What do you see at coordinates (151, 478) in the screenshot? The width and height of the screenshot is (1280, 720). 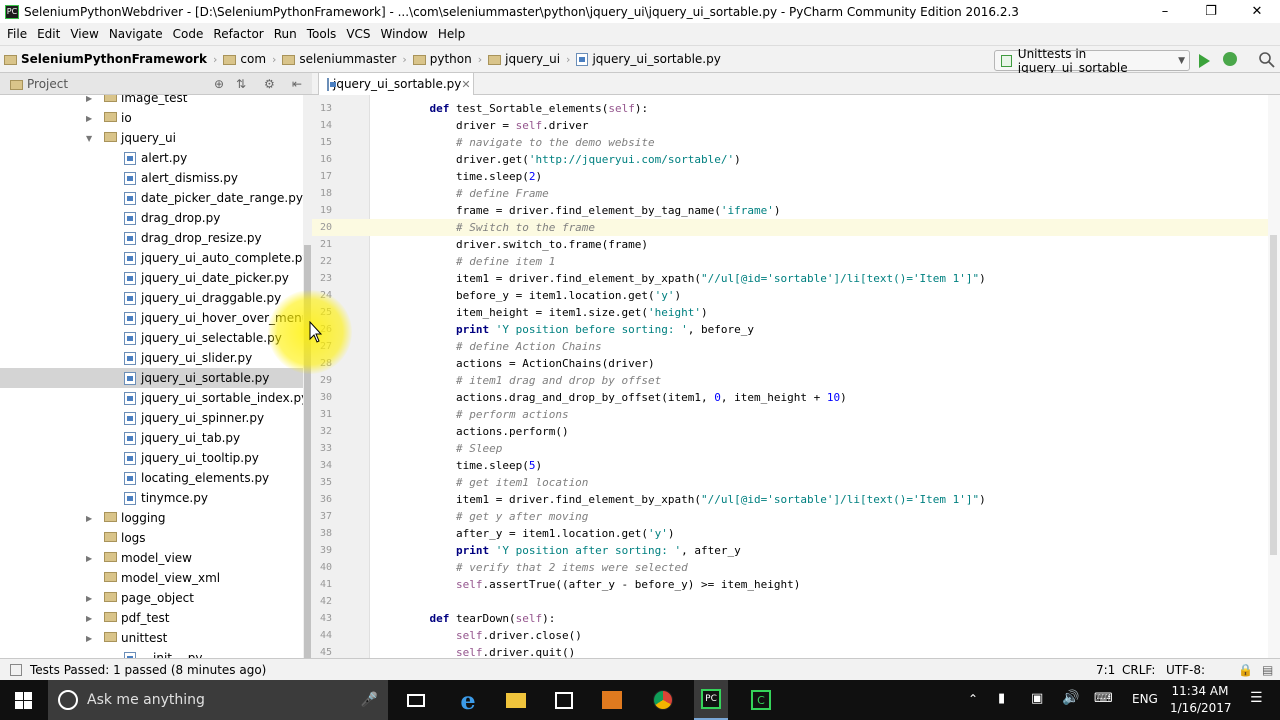 I see `tree-file: locating_elements.py` at bounding box center [151, 478].